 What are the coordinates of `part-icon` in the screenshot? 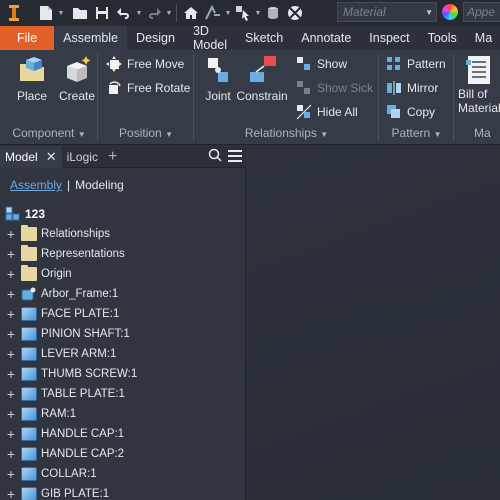 It's located at (29, 394).